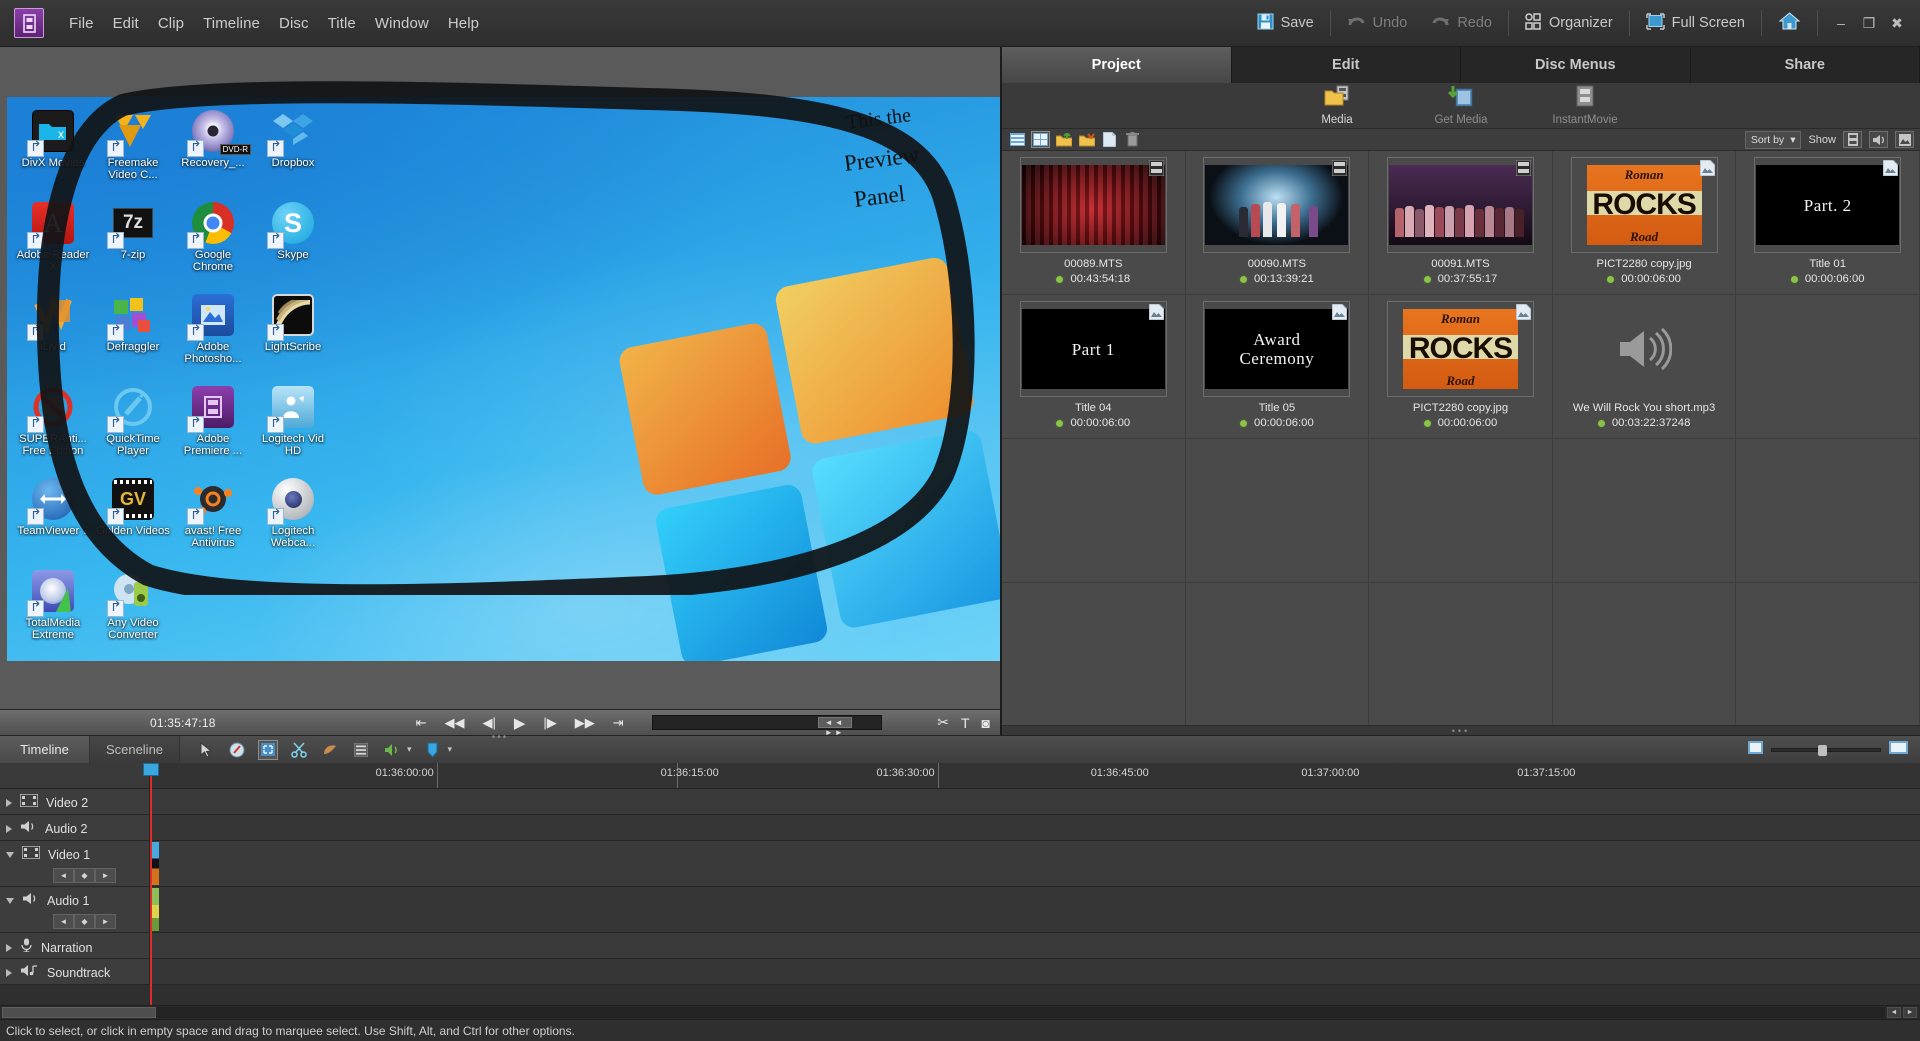 The width and height of the screenshot is (1920, 1041). What do you see at coordinates (943, 722) in the screenshot?
I see `split-clip-icon: ✂` at bounding box center [943, 722].